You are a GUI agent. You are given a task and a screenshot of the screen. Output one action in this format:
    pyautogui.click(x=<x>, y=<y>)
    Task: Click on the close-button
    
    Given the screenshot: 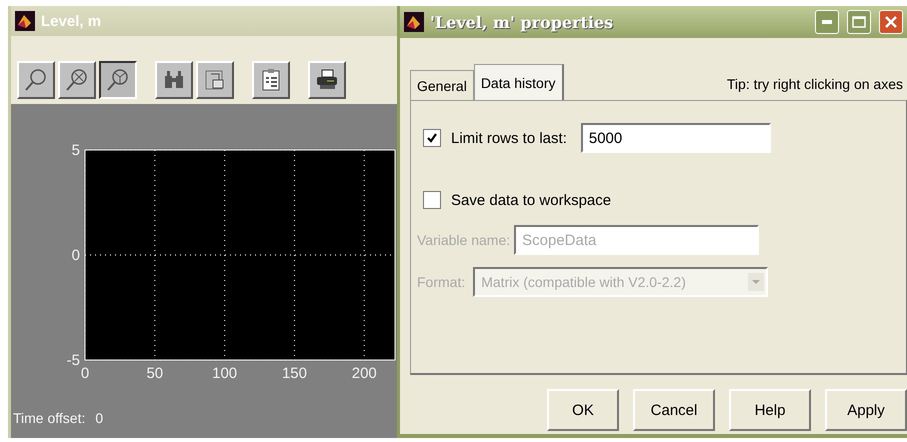 What is the action you would take?
    pyautogui.click(x=891, y=22)
    